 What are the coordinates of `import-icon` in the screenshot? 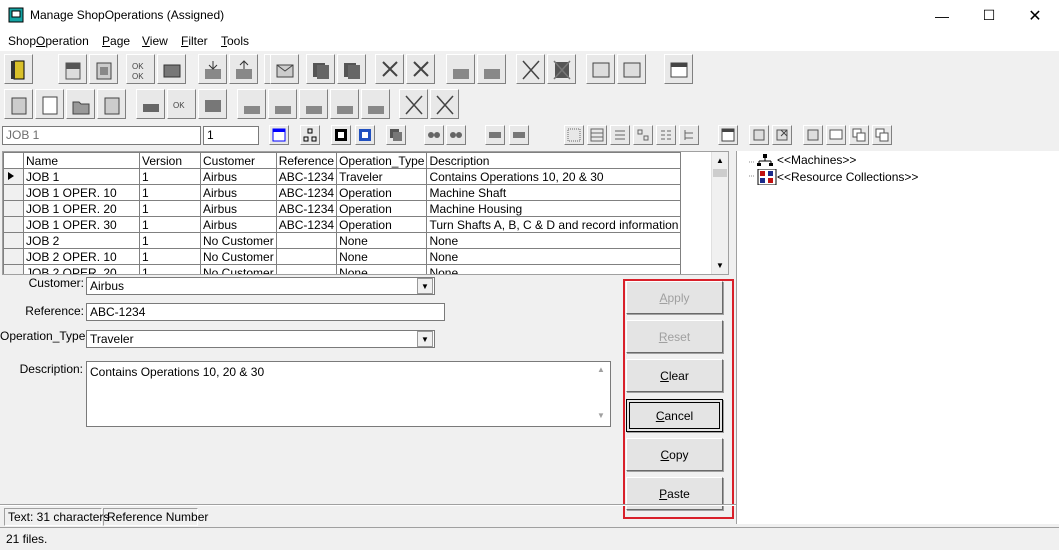 It's located at (212, 69).